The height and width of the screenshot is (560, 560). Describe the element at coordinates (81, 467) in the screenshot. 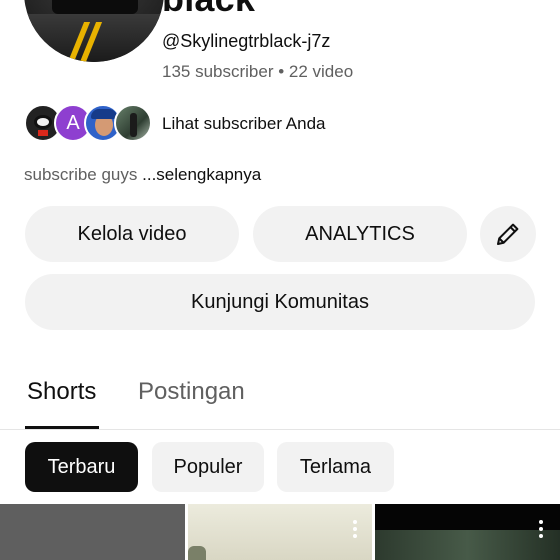

I see `filter-chip-terbaru: Terbaru` at that location.